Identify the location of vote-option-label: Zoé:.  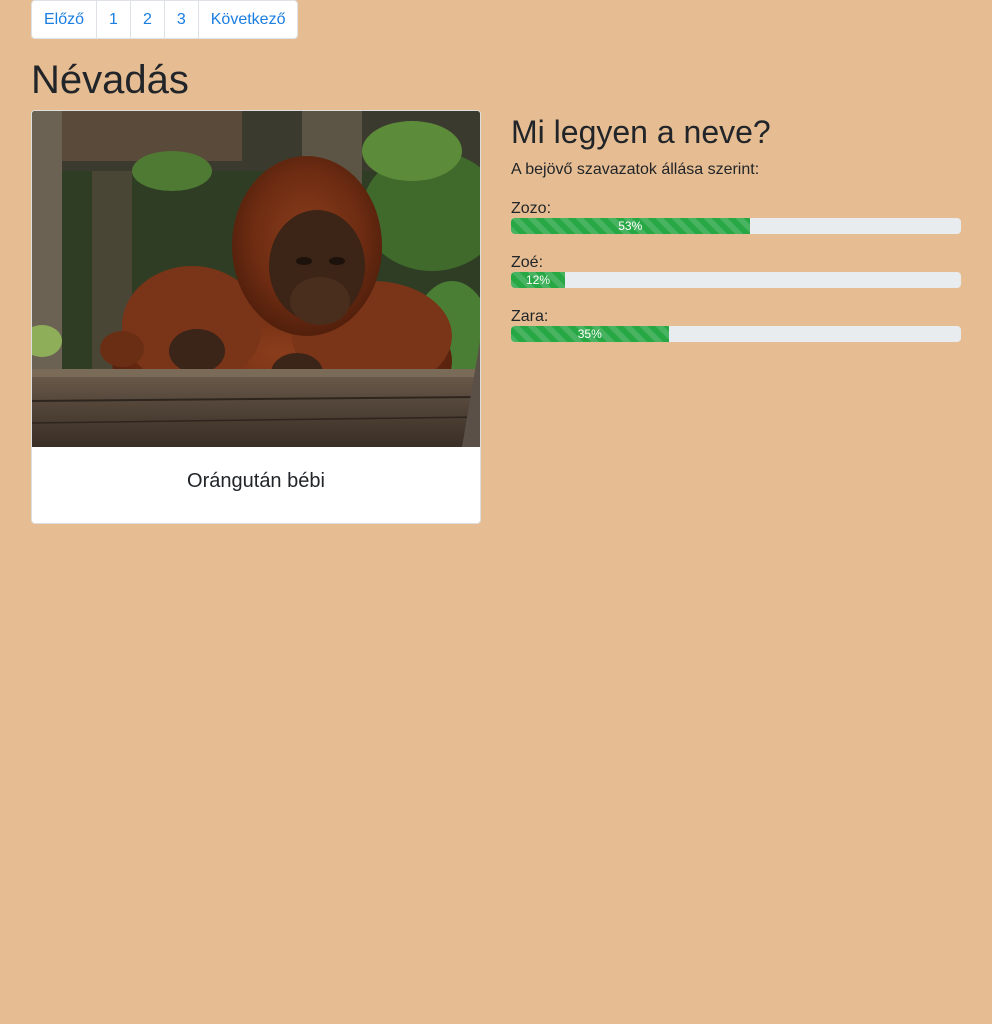
(527, 262).